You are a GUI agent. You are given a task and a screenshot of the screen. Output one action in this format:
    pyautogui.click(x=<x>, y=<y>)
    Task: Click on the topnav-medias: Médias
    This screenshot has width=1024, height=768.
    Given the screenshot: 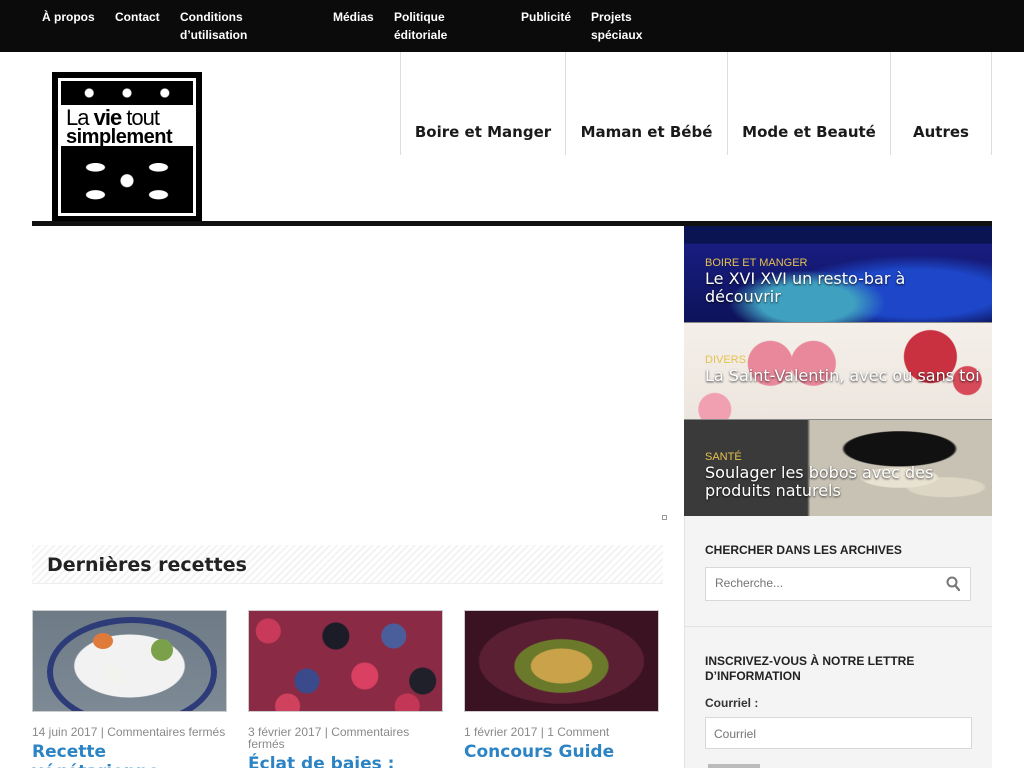 What is the action you would take?
    pyautogui.click(x=353, y=17)
    